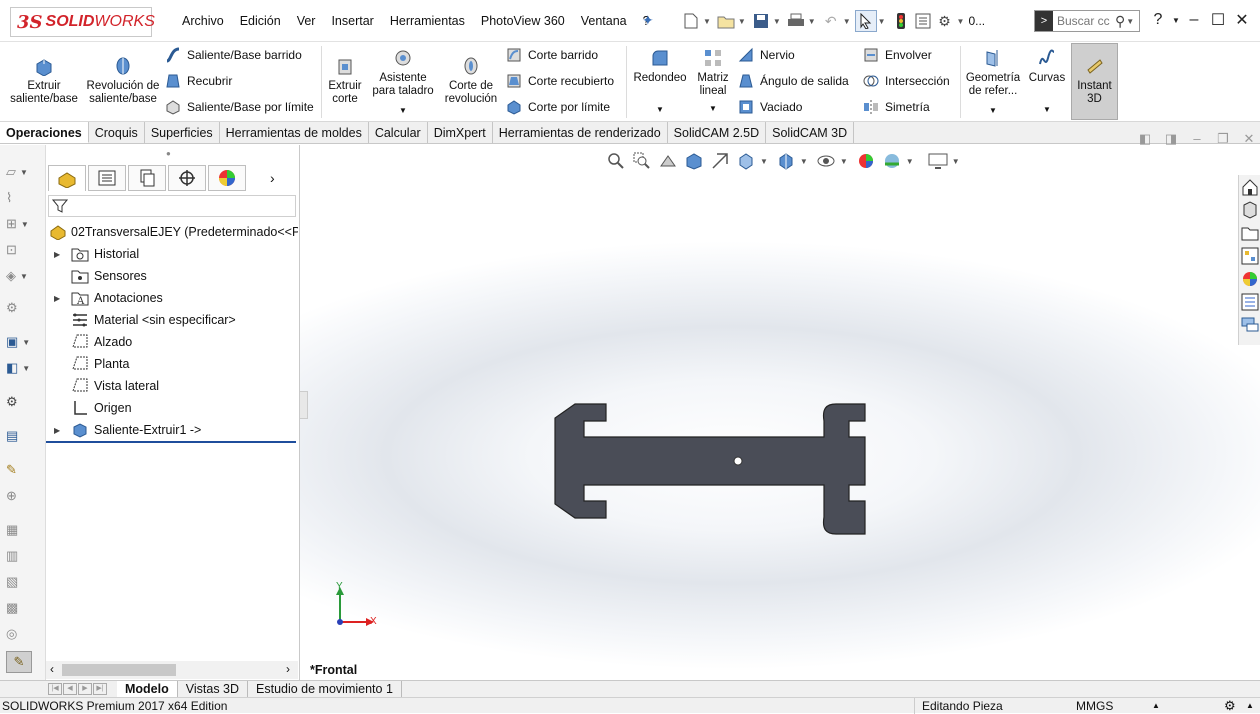 This screenshot has height=714, width=1260. I want to click on part-outline, so click(710, 469).